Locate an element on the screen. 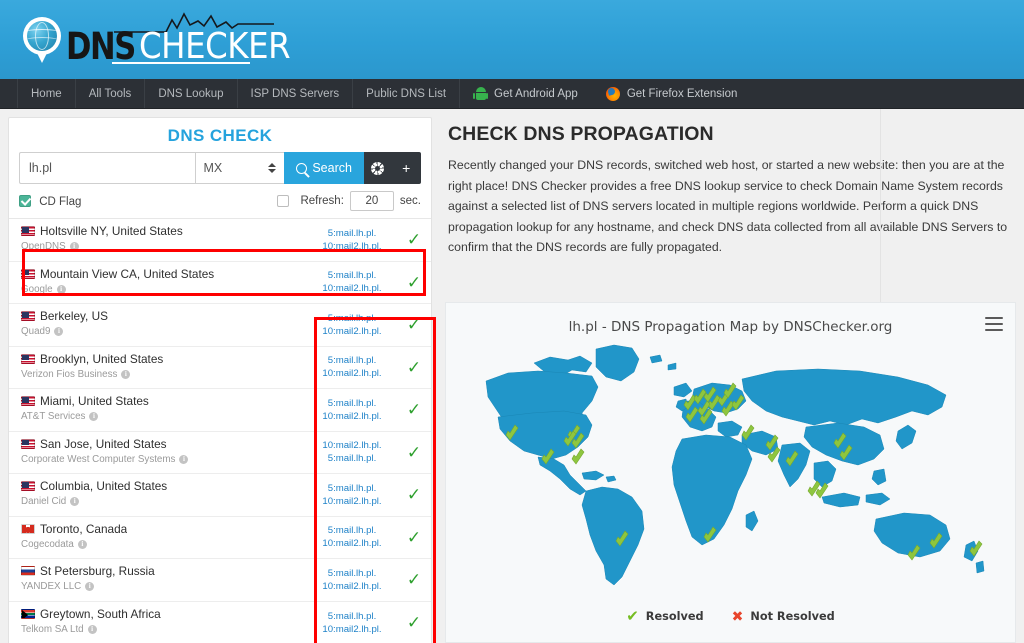 Image resolution: width=1024 pixels, height=643 pixels. record-type-select: MX is located at coordinates (239, 168).